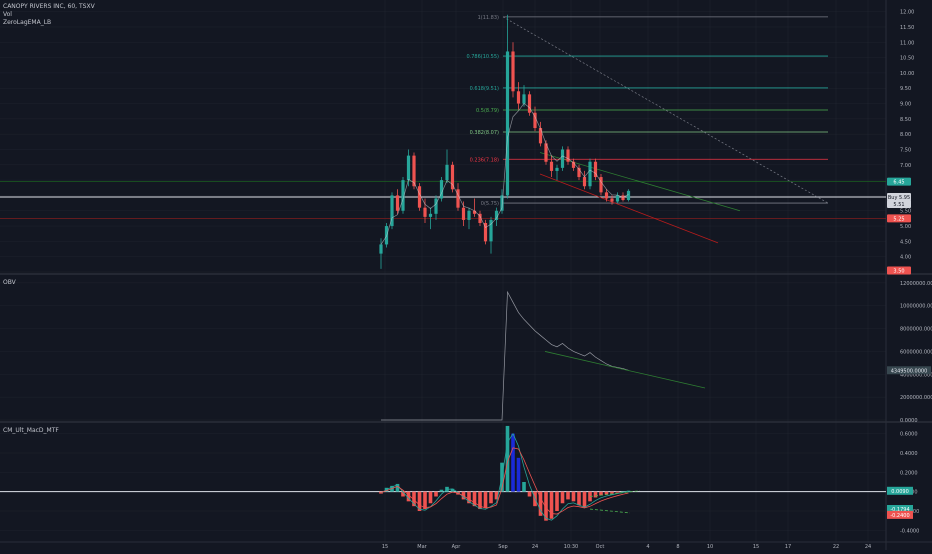  What do you see at coordinates (905, 242) in the screenshot?
I see `y-tick-label: 4.50` at bounding box center [905, 242].